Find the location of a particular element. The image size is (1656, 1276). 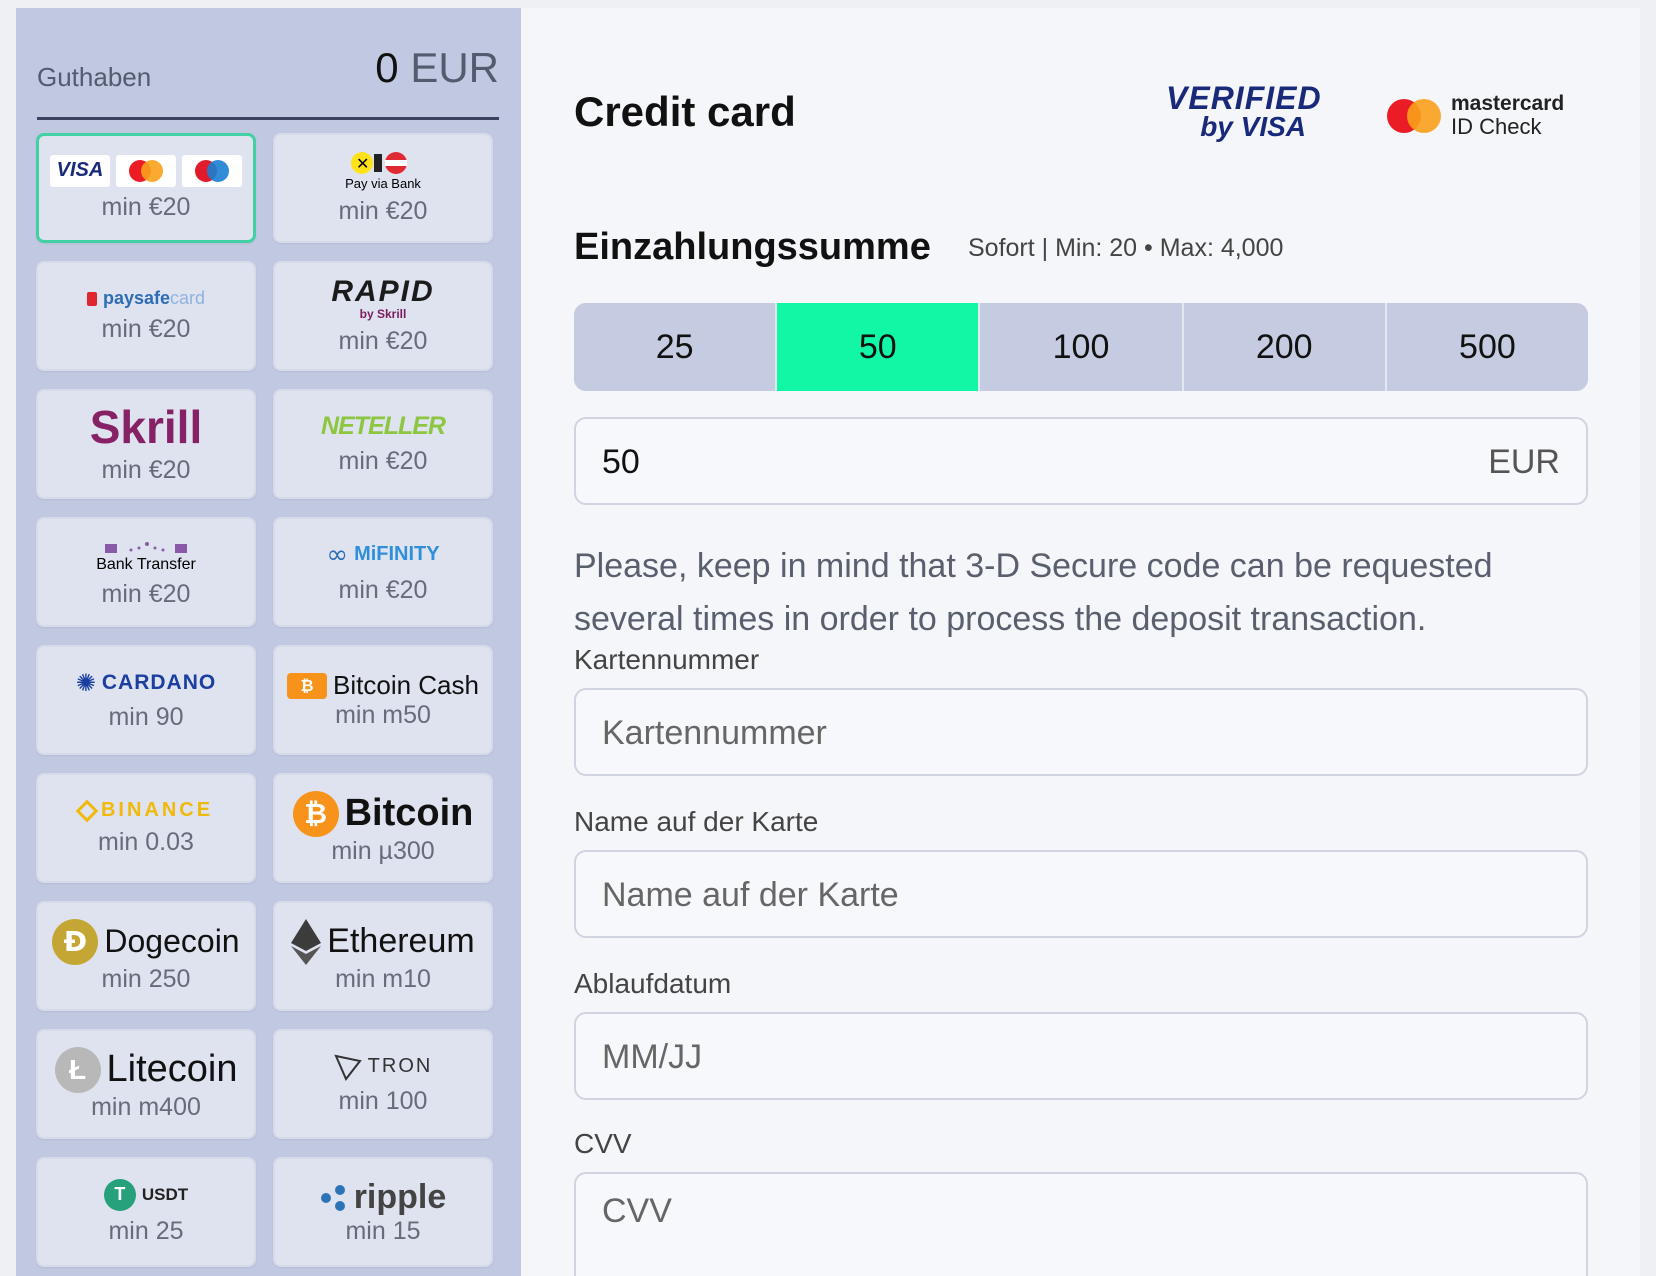

mastercard-icon is located at coordinates (146, 170).